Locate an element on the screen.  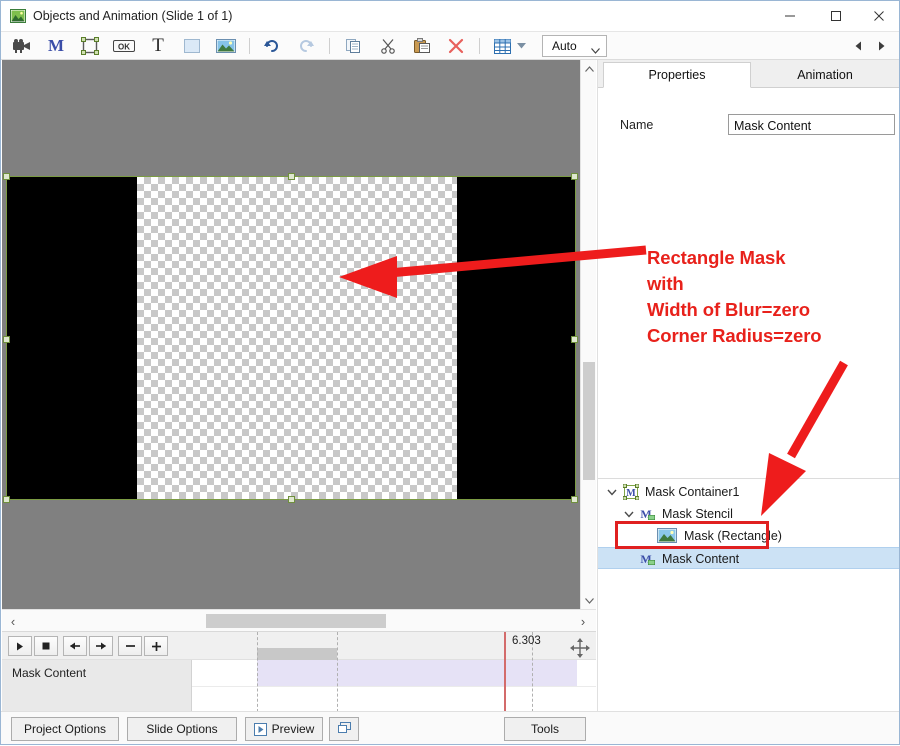
undo-icon is located at coordinates (272, 46).